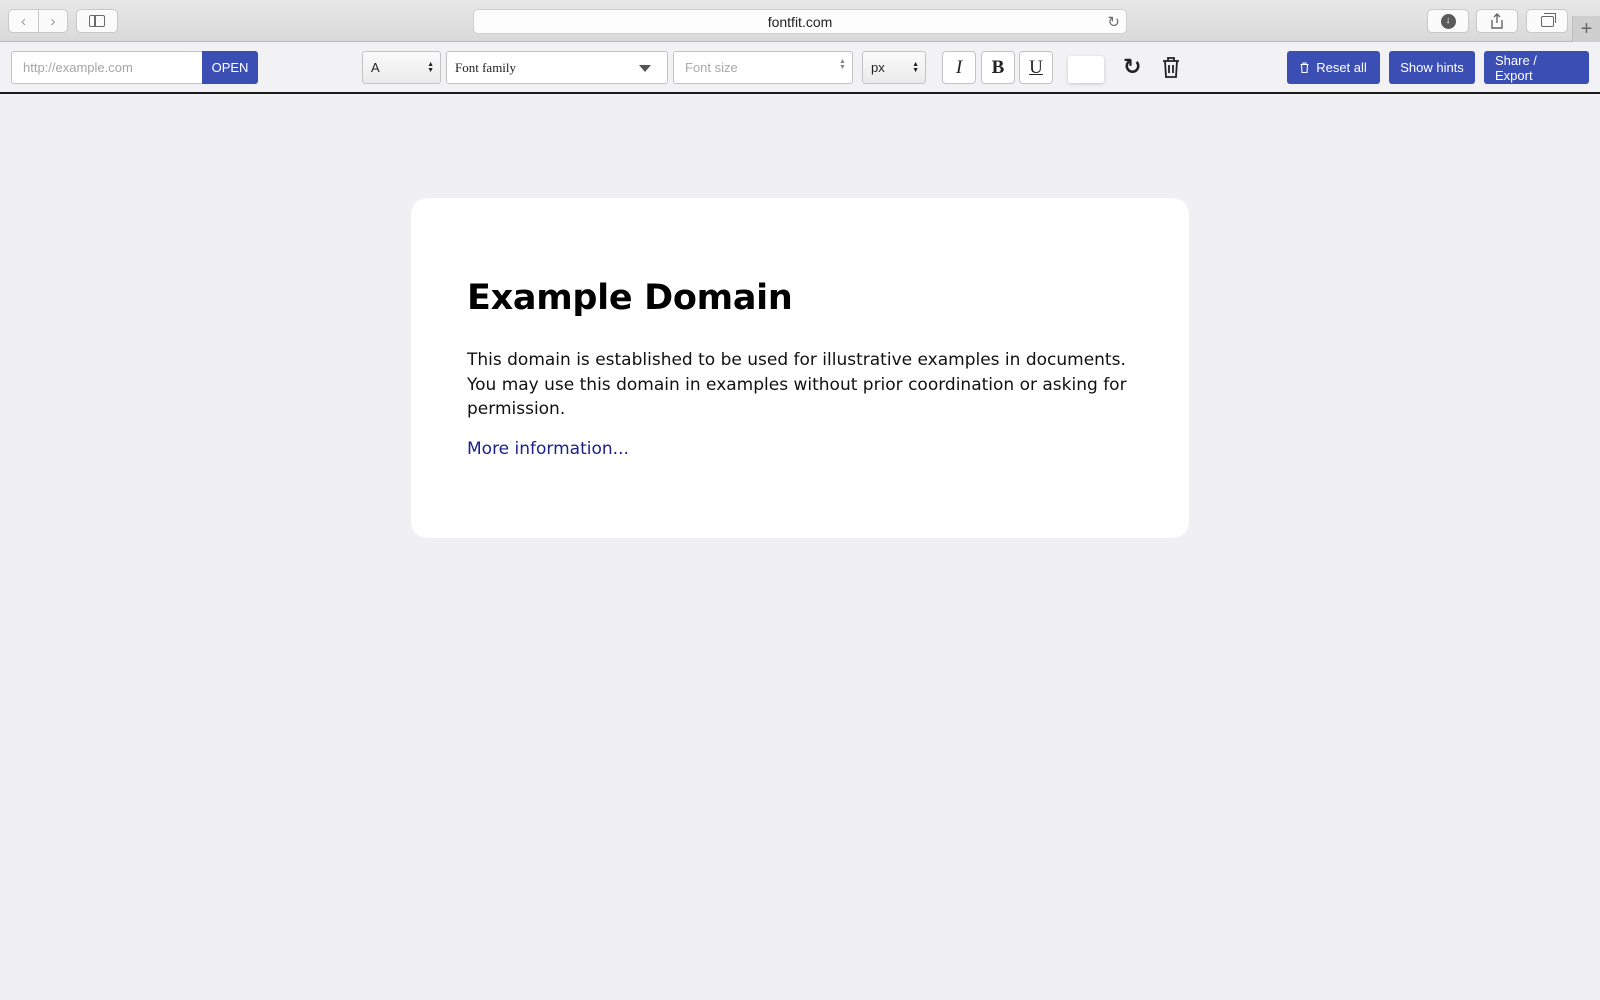 This screenshot has width=1600, height=1000. What do you see at coordinates (1113, 22) in the screenshot?
I see `reload-icon: ↻` at bounding box center [1113, 22].